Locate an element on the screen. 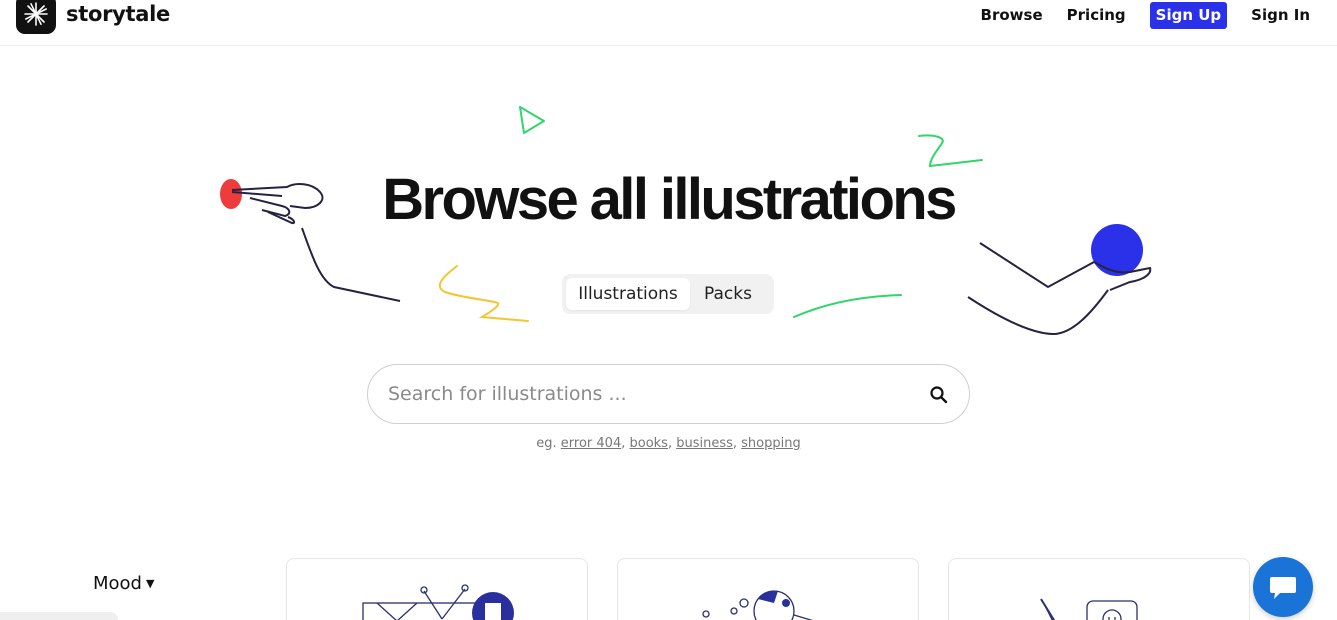 This screenshot has width=1337, height=620. nav-pricing-link: Pricing is located at coordinates (1096, 15).